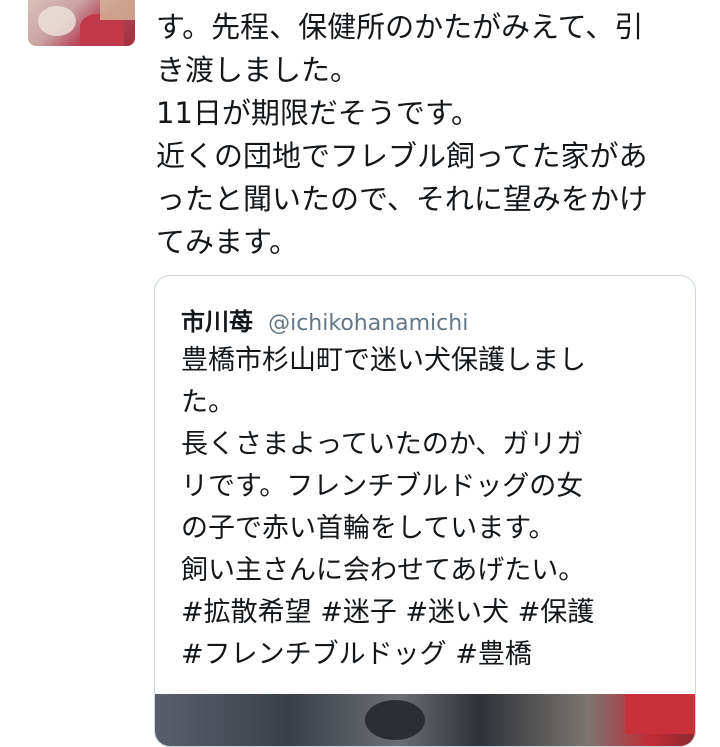 The width and height of the screenshot is (720, 747). I want to click on quoted-text-line: の子で赤い首輪をしています。, so click(368, 528).